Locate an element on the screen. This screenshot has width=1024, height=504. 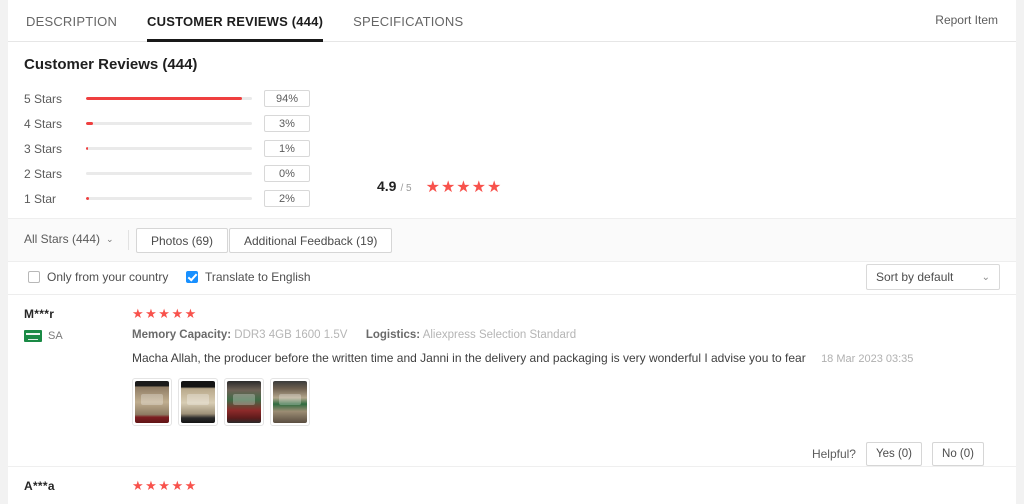
helpful-yes-button: Yes (0) is located at coordinates (893, 454).